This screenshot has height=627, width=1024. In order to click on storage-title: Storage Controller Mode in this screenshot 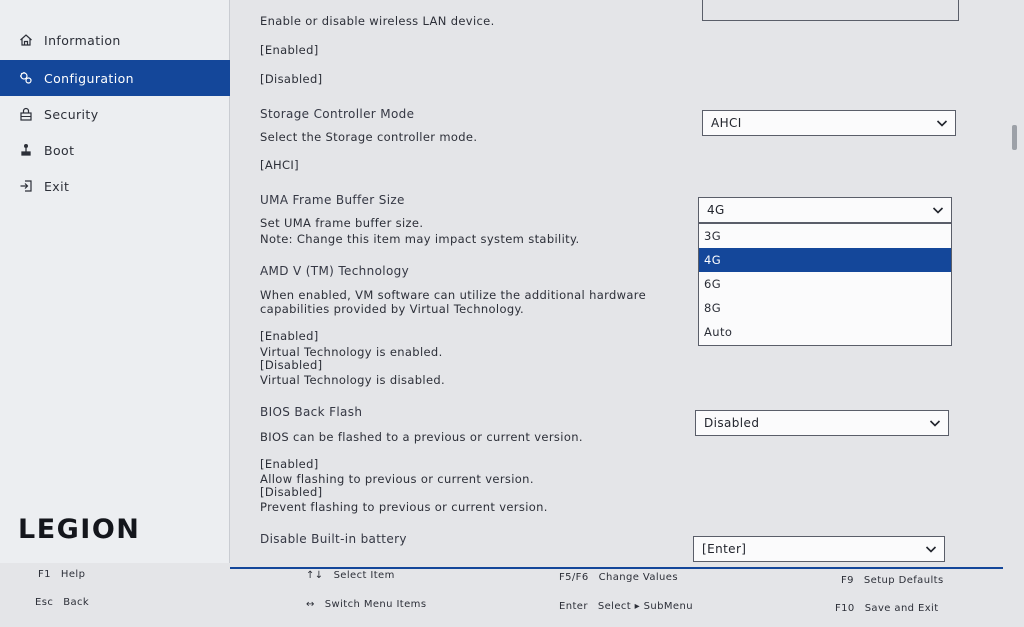, I will do `click(337, 114)`.